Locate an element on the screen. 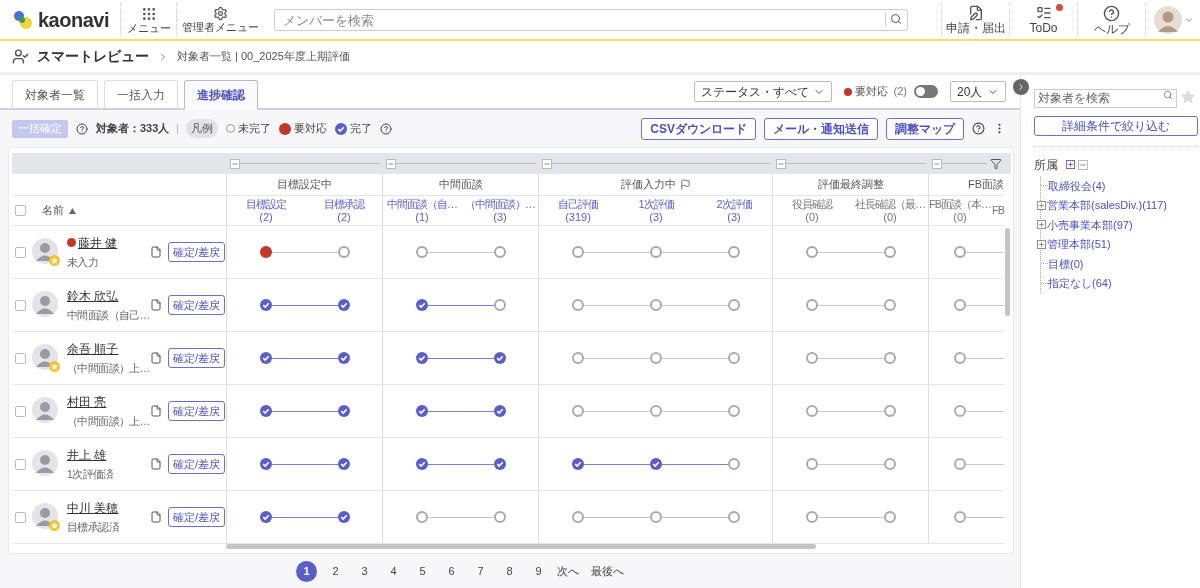  vertical-scrollbar is located at coordinates (1007, 272).